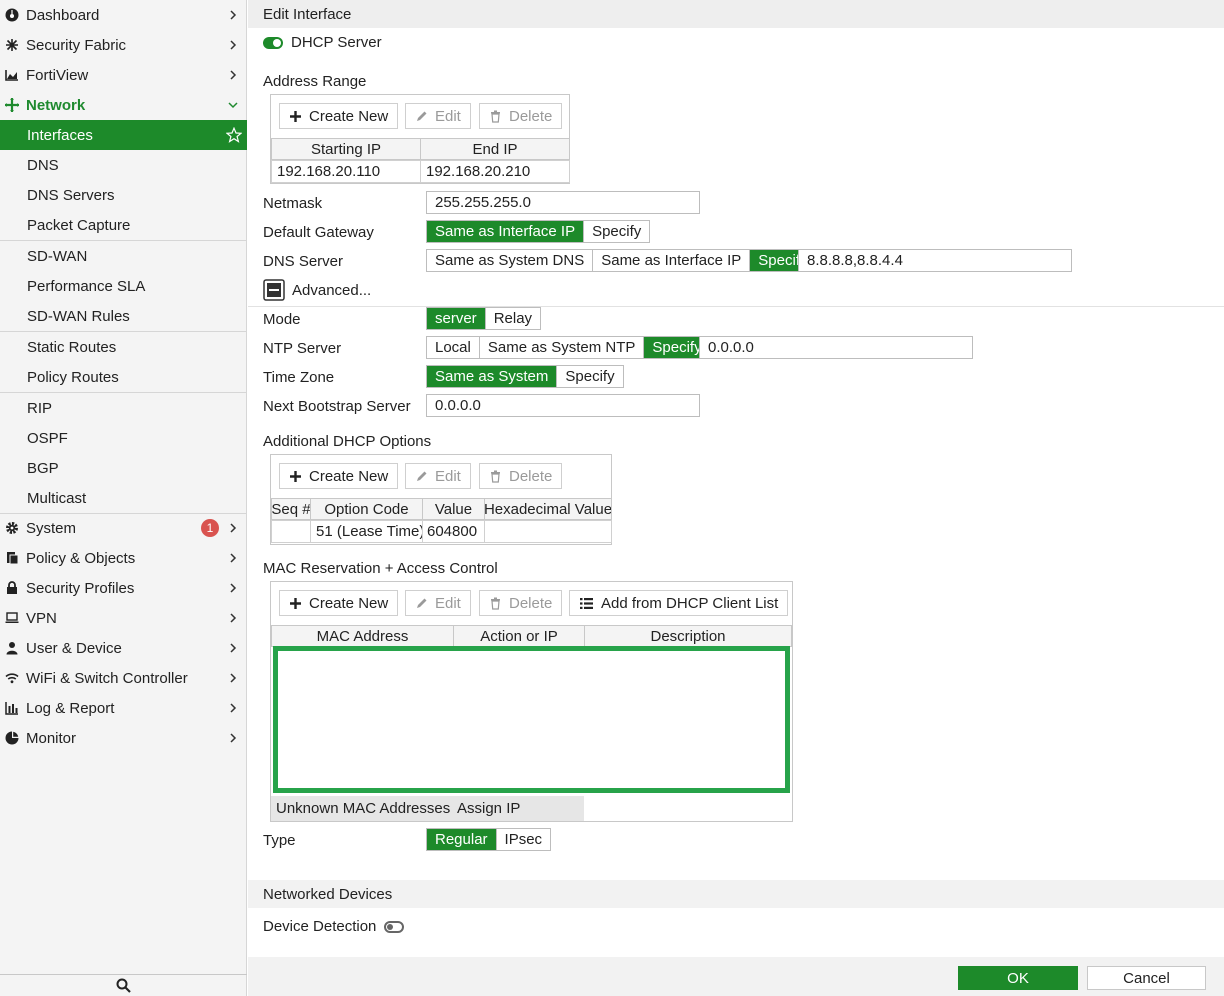 This screenshot has width=1224, height=996. Describe the element at coordinates (366, 531) in the screenshot. I see `option-code-cell: 51 (Lease Time)` at that location.